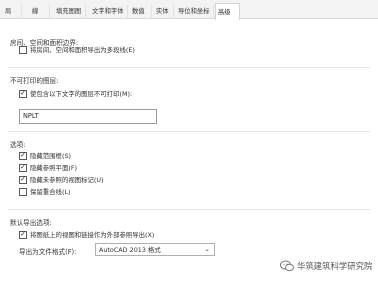  I want to click on preserve-coincident-lines-label: 保留重合线(L), so click(50, 192).